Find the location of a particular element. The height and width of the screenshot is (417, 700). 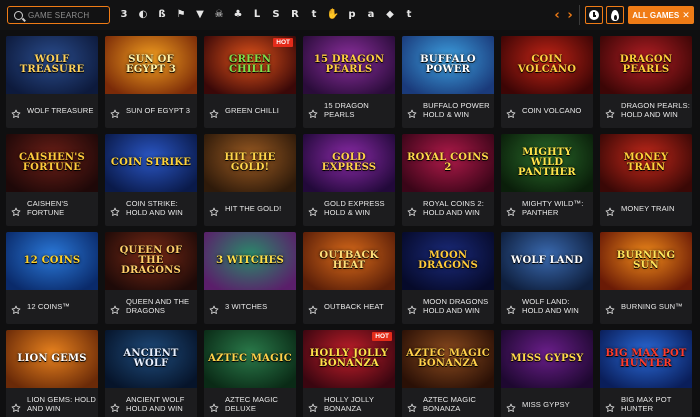

game-card: COIN STRIKE COIN STRIKE: HOLD AND WIN is located at coordinates (151, 180).